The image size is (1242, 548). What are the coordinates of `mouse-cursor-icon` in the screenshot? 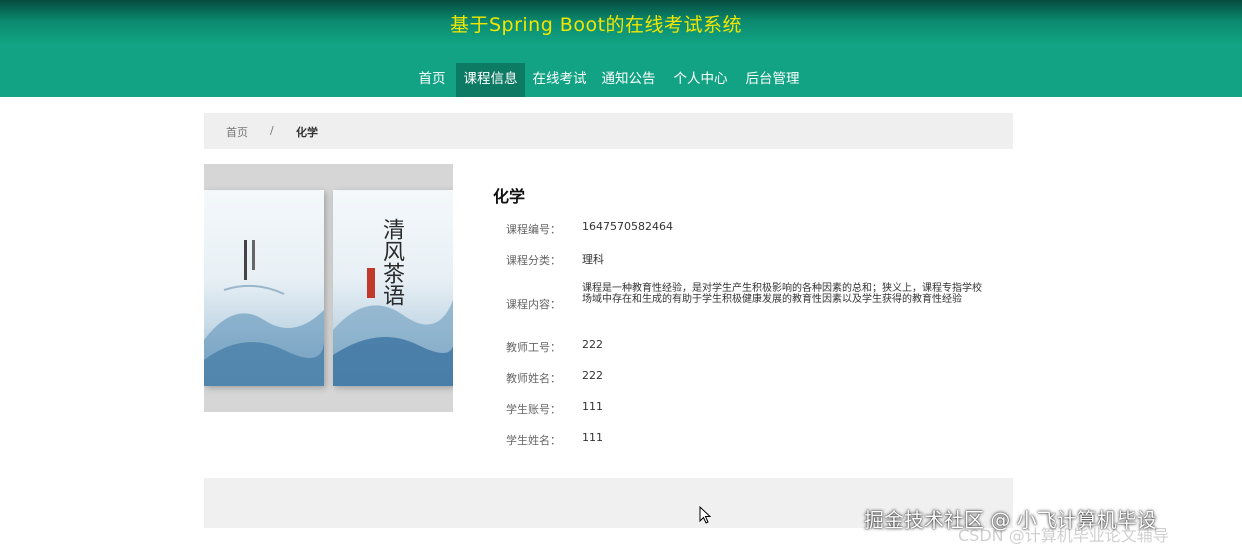 It's located at (705, 515).